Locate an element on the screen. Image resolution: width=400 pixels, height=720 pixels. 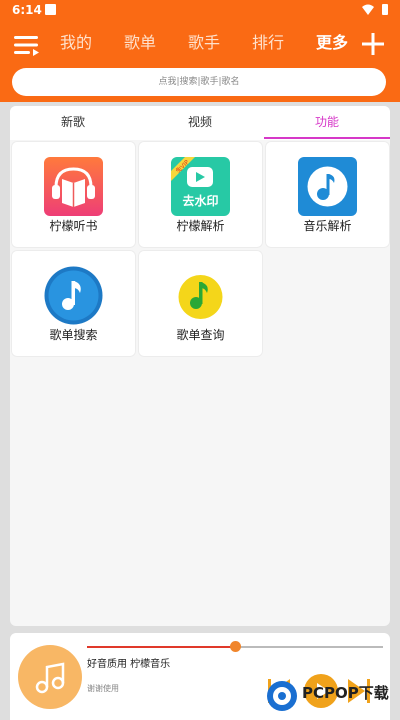
nav-tab-mine: 我的 is located at coordinates (76, 43).